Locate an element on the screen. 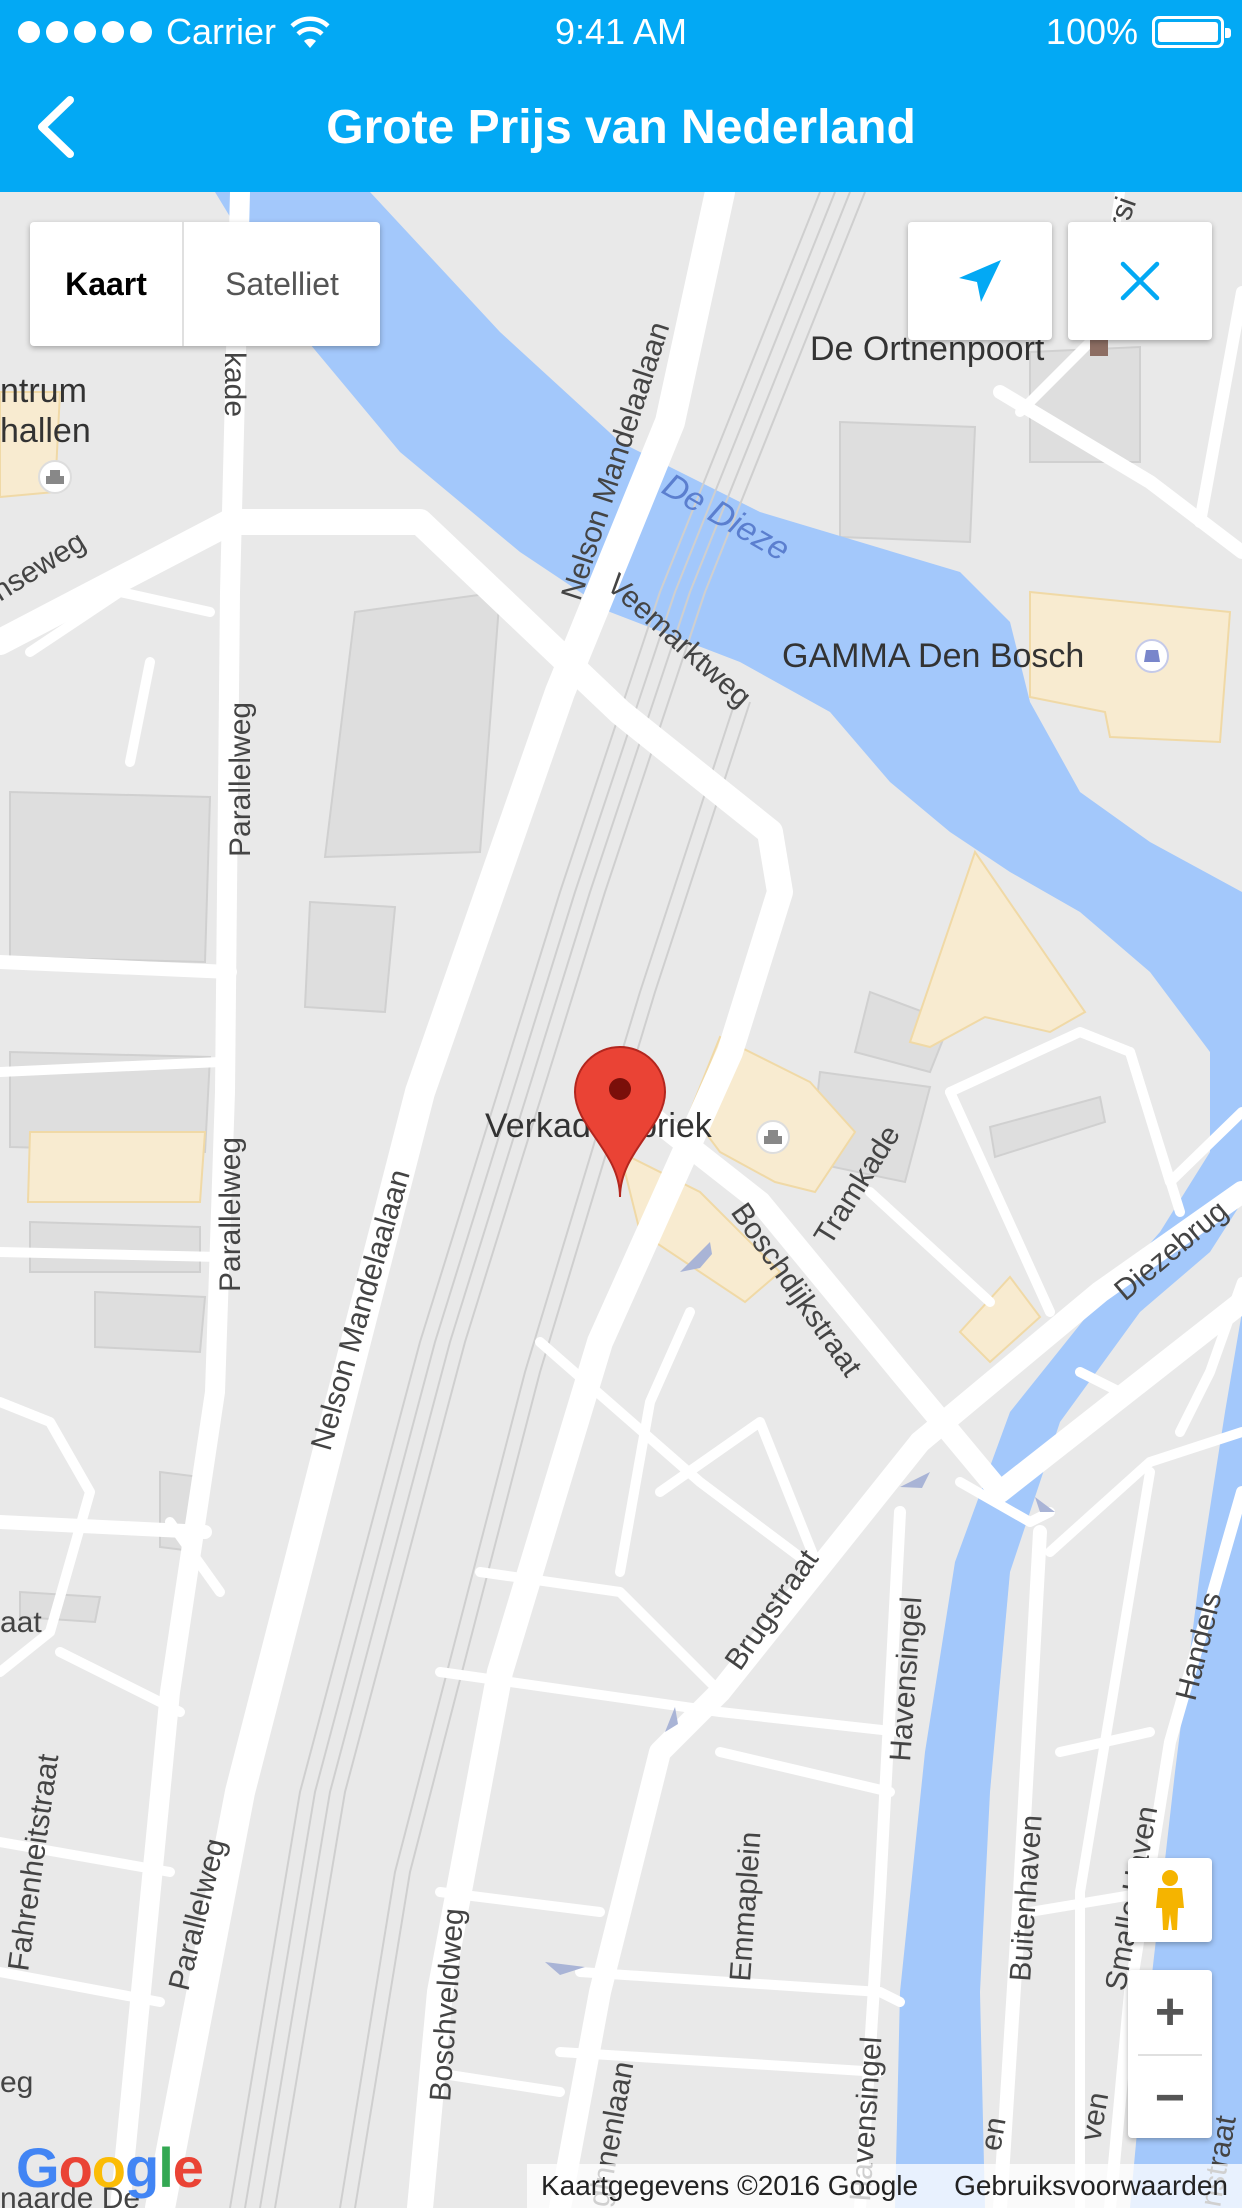 The height and width of the screenshot is (2208, 1242). pegman-icon is located at coordinates (1170, 1900).